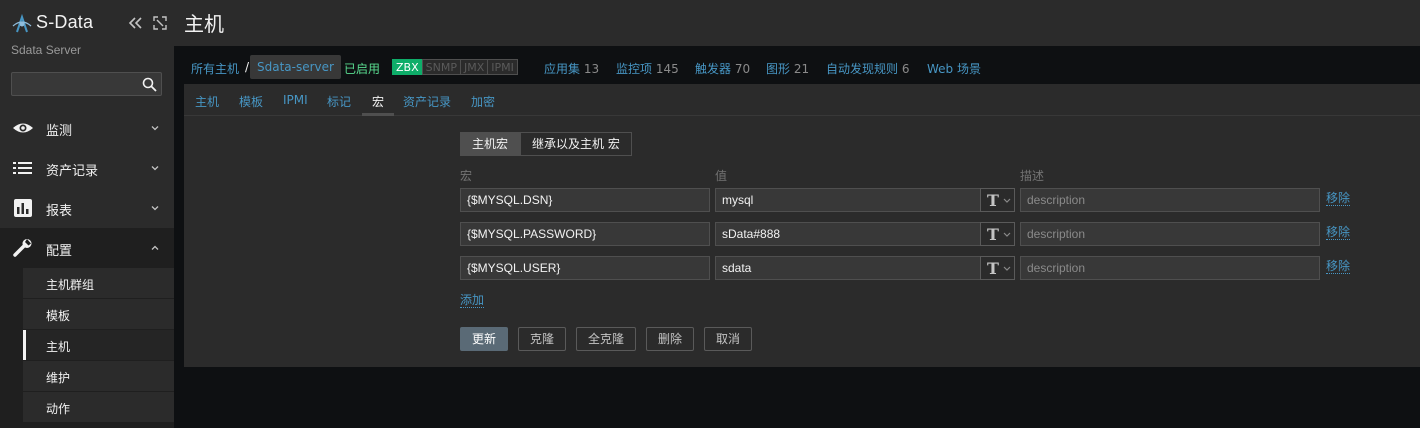  What do you see at coordinates (59, 251) in the screenshot?
I see `sidebar-item-label: 配置` at bounding box center [59, 251].